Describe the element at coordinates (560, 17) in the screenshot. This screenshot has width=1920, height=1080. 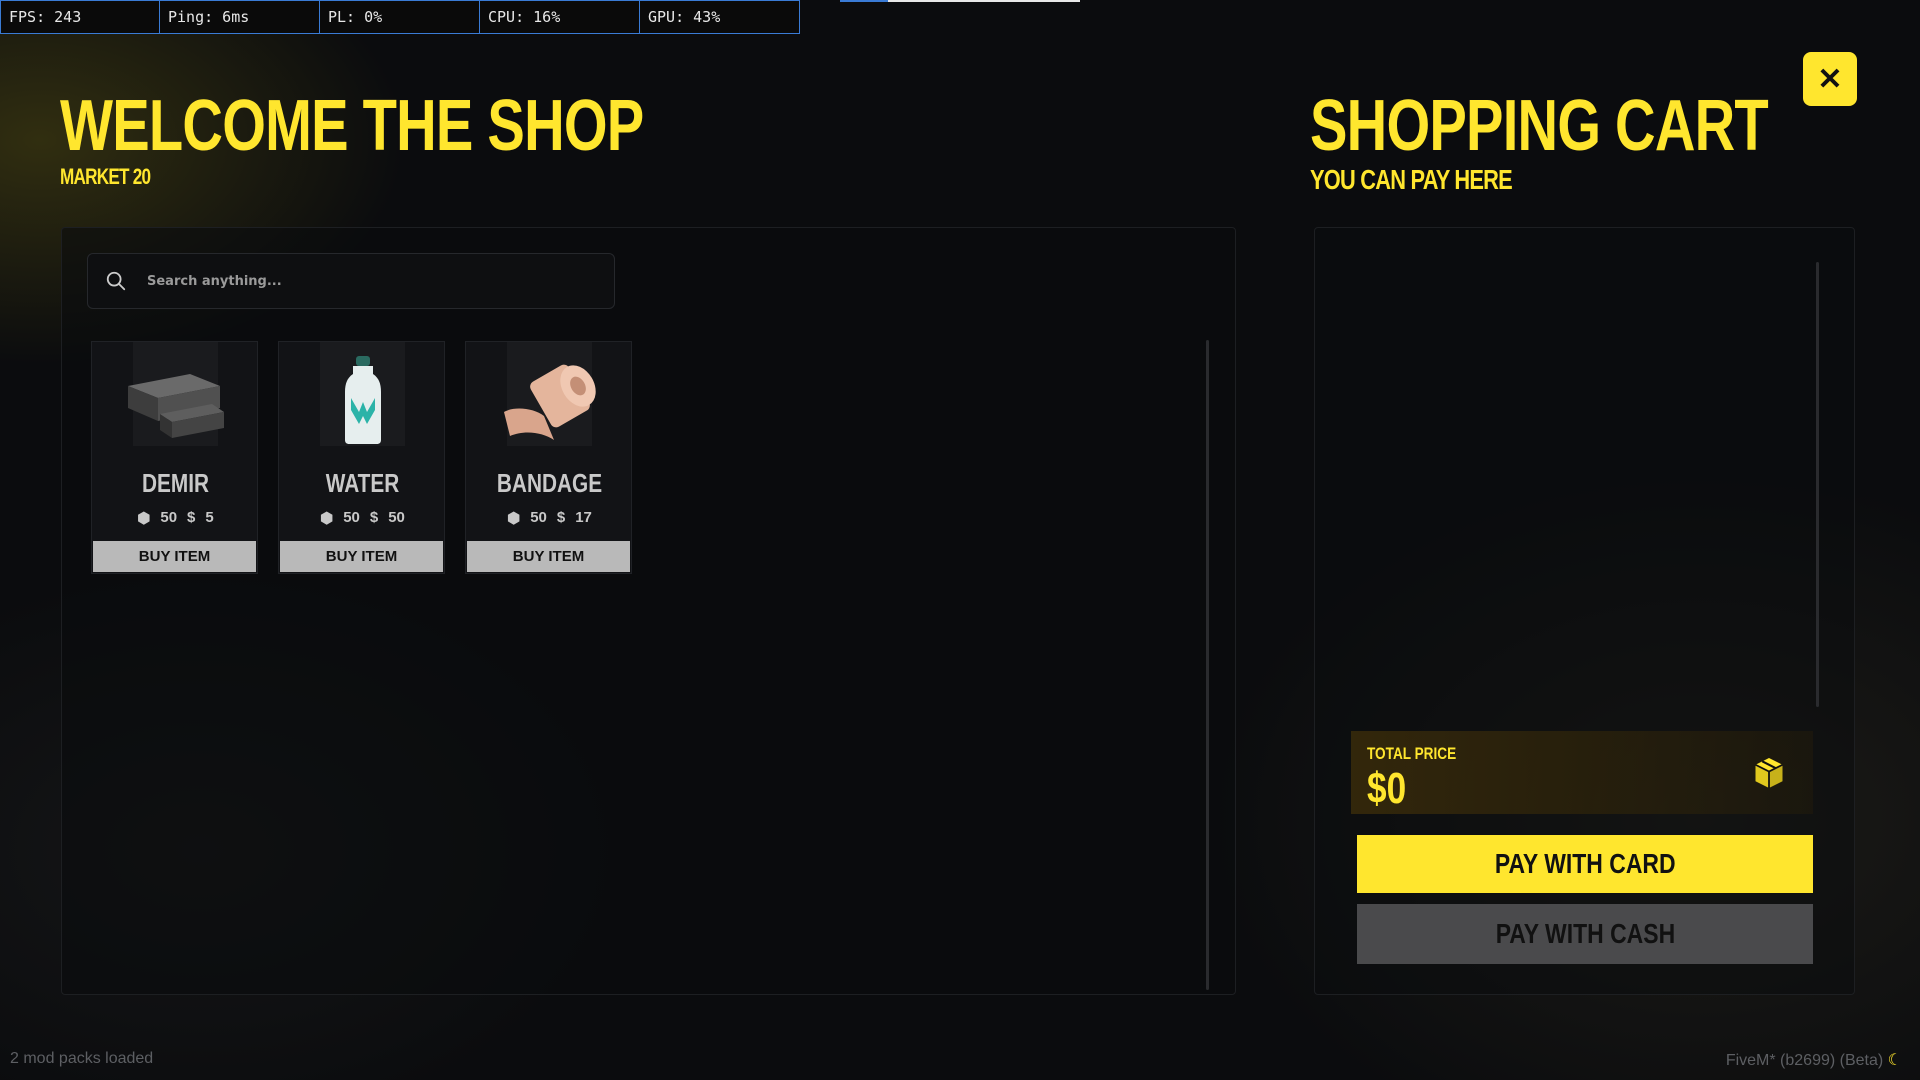
I see `cpu-readout: CPU: 16%` at that location.